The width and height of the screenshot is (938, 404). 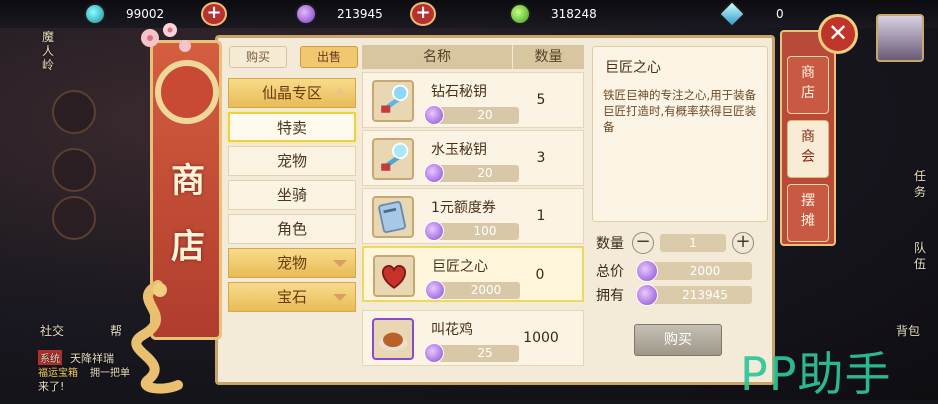 What do you see at coordinates (471, 231) in the screenshot?
I see `item-price-bar: 100` at bounding box center [471, 231].